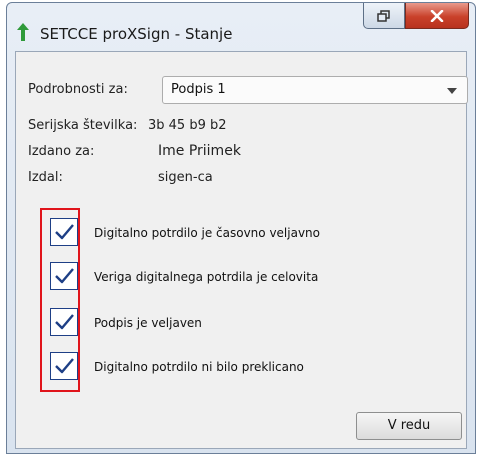 The width and height of the screenshot is (478, 454). What do you see at coordinates (315, 90) in the screenshot?
I see `signature-select: Podpis 1` at bounding box center [315, 90].